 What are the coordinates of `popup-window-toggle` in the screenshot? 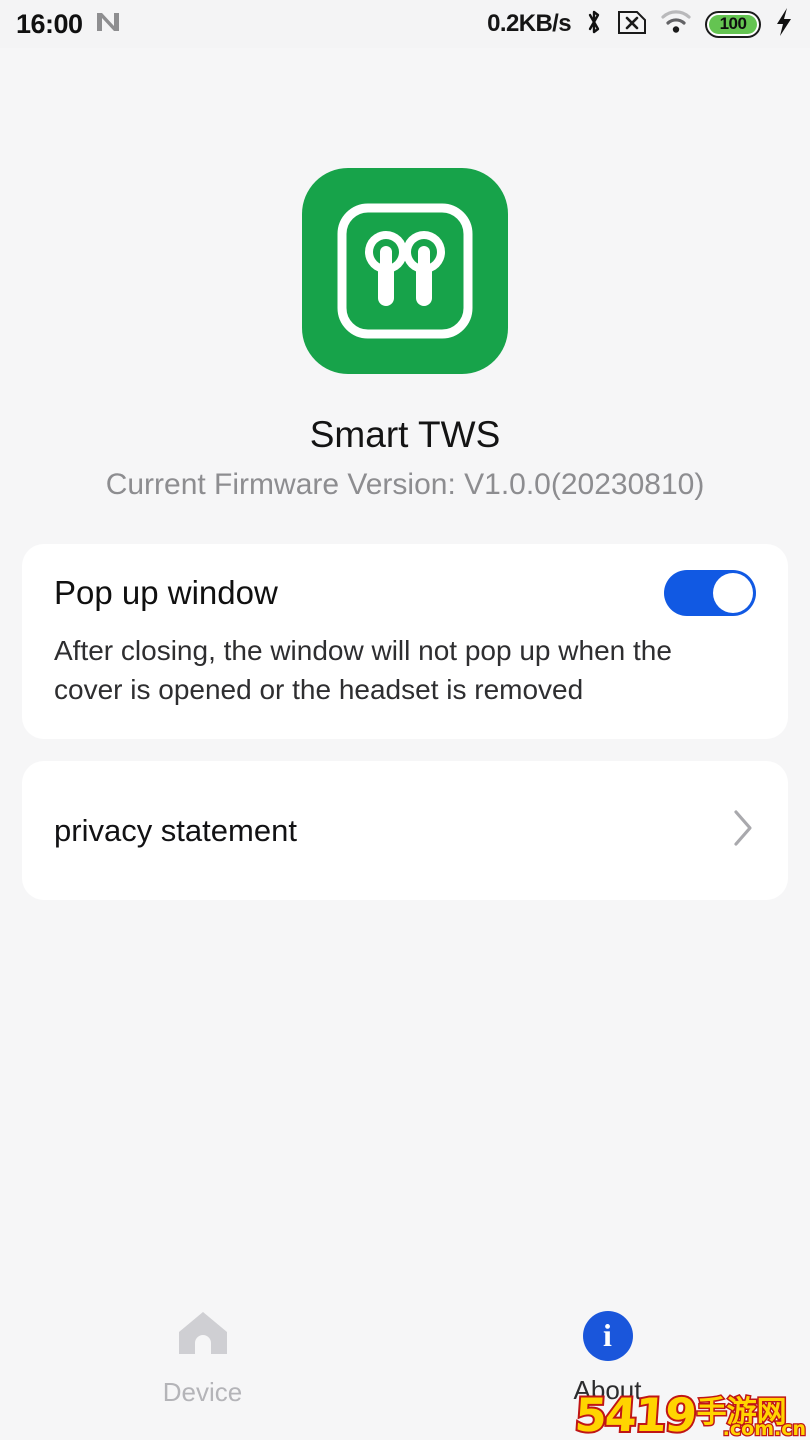 It's located at (710, 593).